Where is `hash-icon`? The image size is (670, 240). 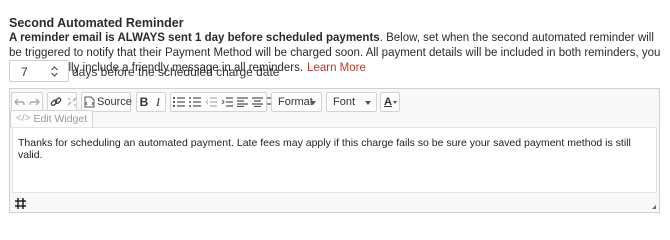
hash-icon is located at coordinates (20, 203).